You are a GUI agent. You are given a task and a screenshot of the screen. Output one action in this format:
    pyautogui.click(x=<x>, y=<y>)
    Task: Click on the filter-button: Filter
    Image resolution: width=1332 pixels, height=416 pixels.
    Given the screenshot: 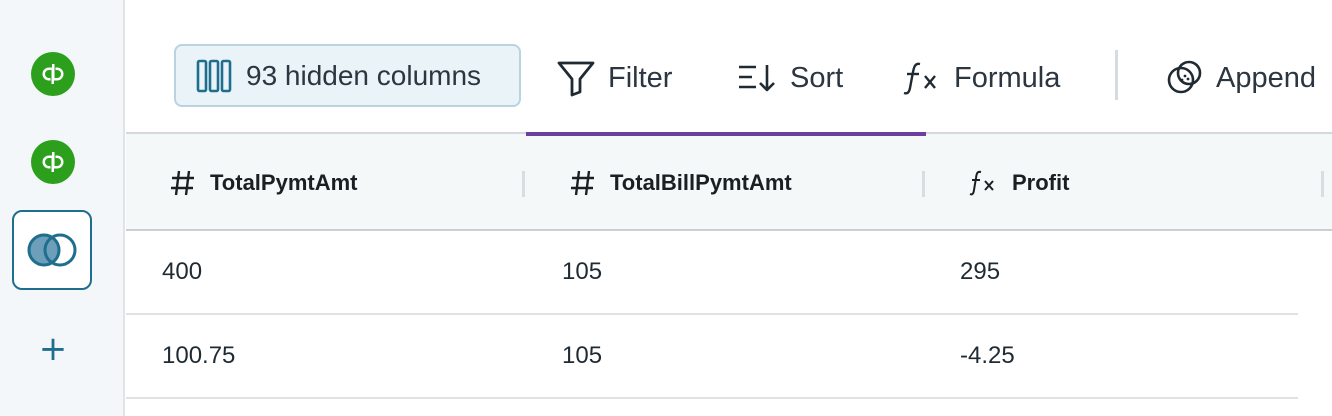 What is the action you would take?
    pyautogui.click(x=614, y=78)
    